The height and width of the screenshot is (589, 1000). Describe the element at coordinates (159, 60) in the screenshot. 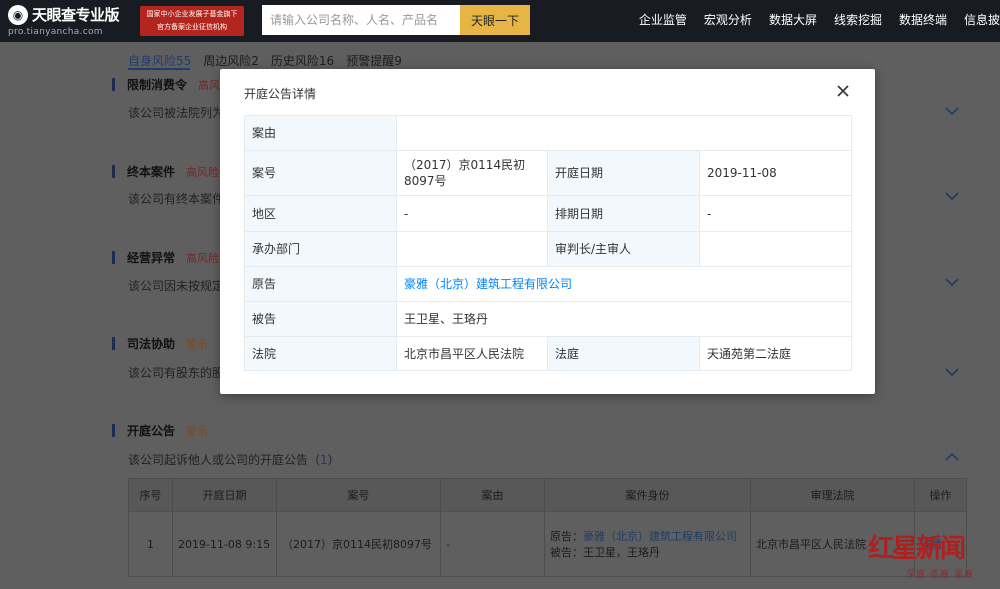

I see `tab-own-risk: 自身风险55` at that location.